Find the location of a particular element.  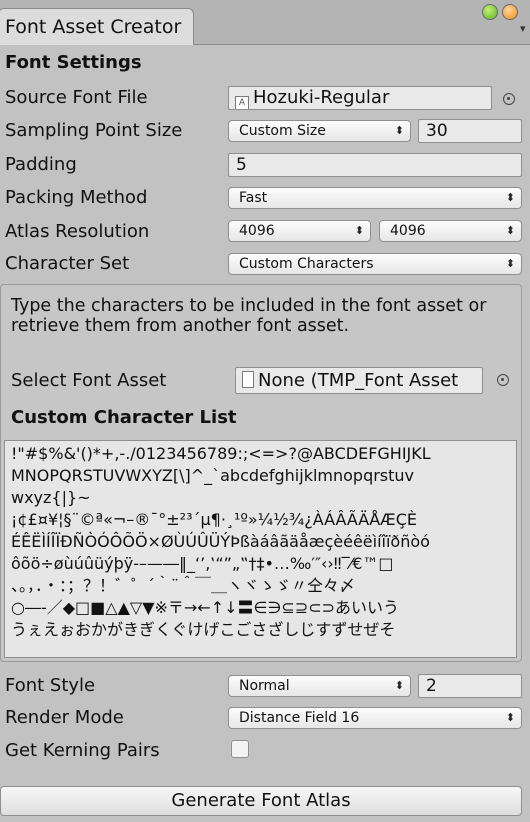

font-file-icon: A is located at coordinates (242, 102).